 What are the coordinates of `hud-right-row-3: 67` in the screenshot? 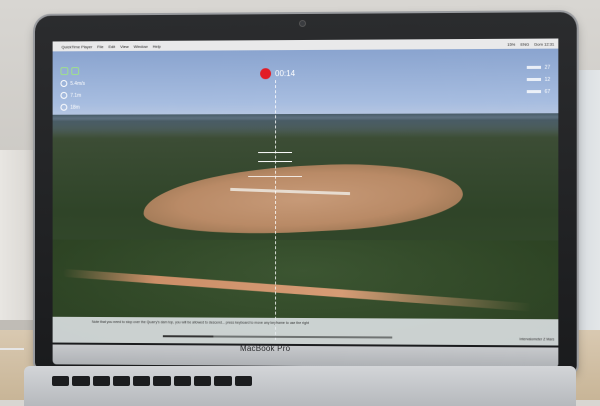 It's located at (538, 92).